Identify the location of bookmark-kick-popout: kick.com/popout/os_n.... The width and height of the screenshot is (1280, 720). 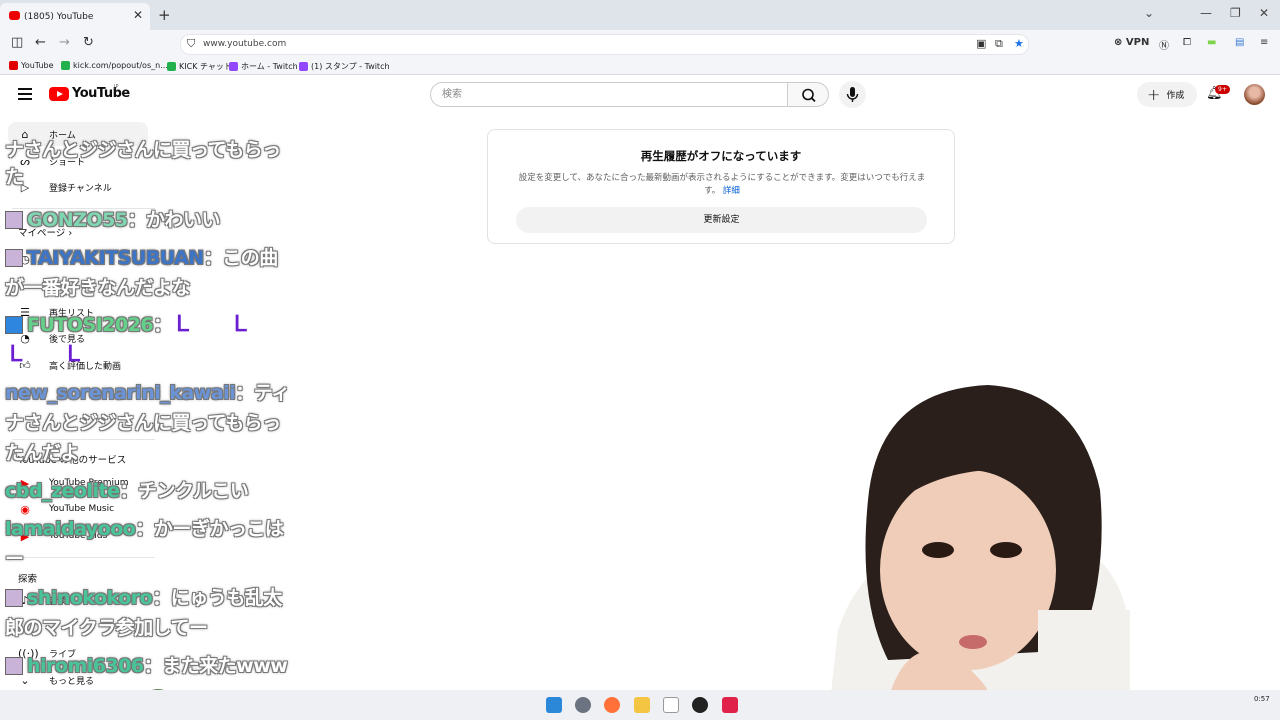
(114, 65).